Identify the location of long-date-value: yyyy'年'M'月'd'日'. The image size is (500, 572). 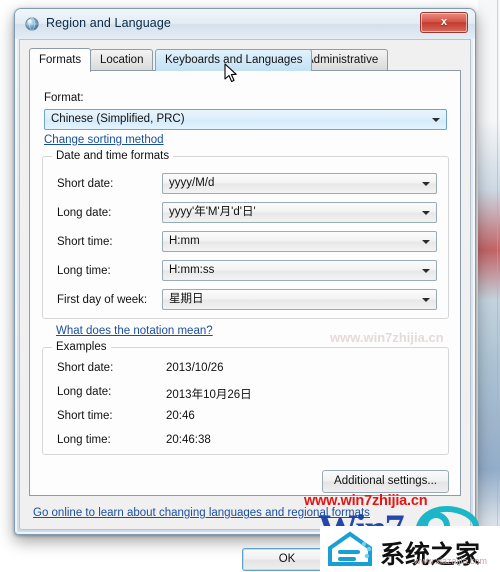
(212, 212).